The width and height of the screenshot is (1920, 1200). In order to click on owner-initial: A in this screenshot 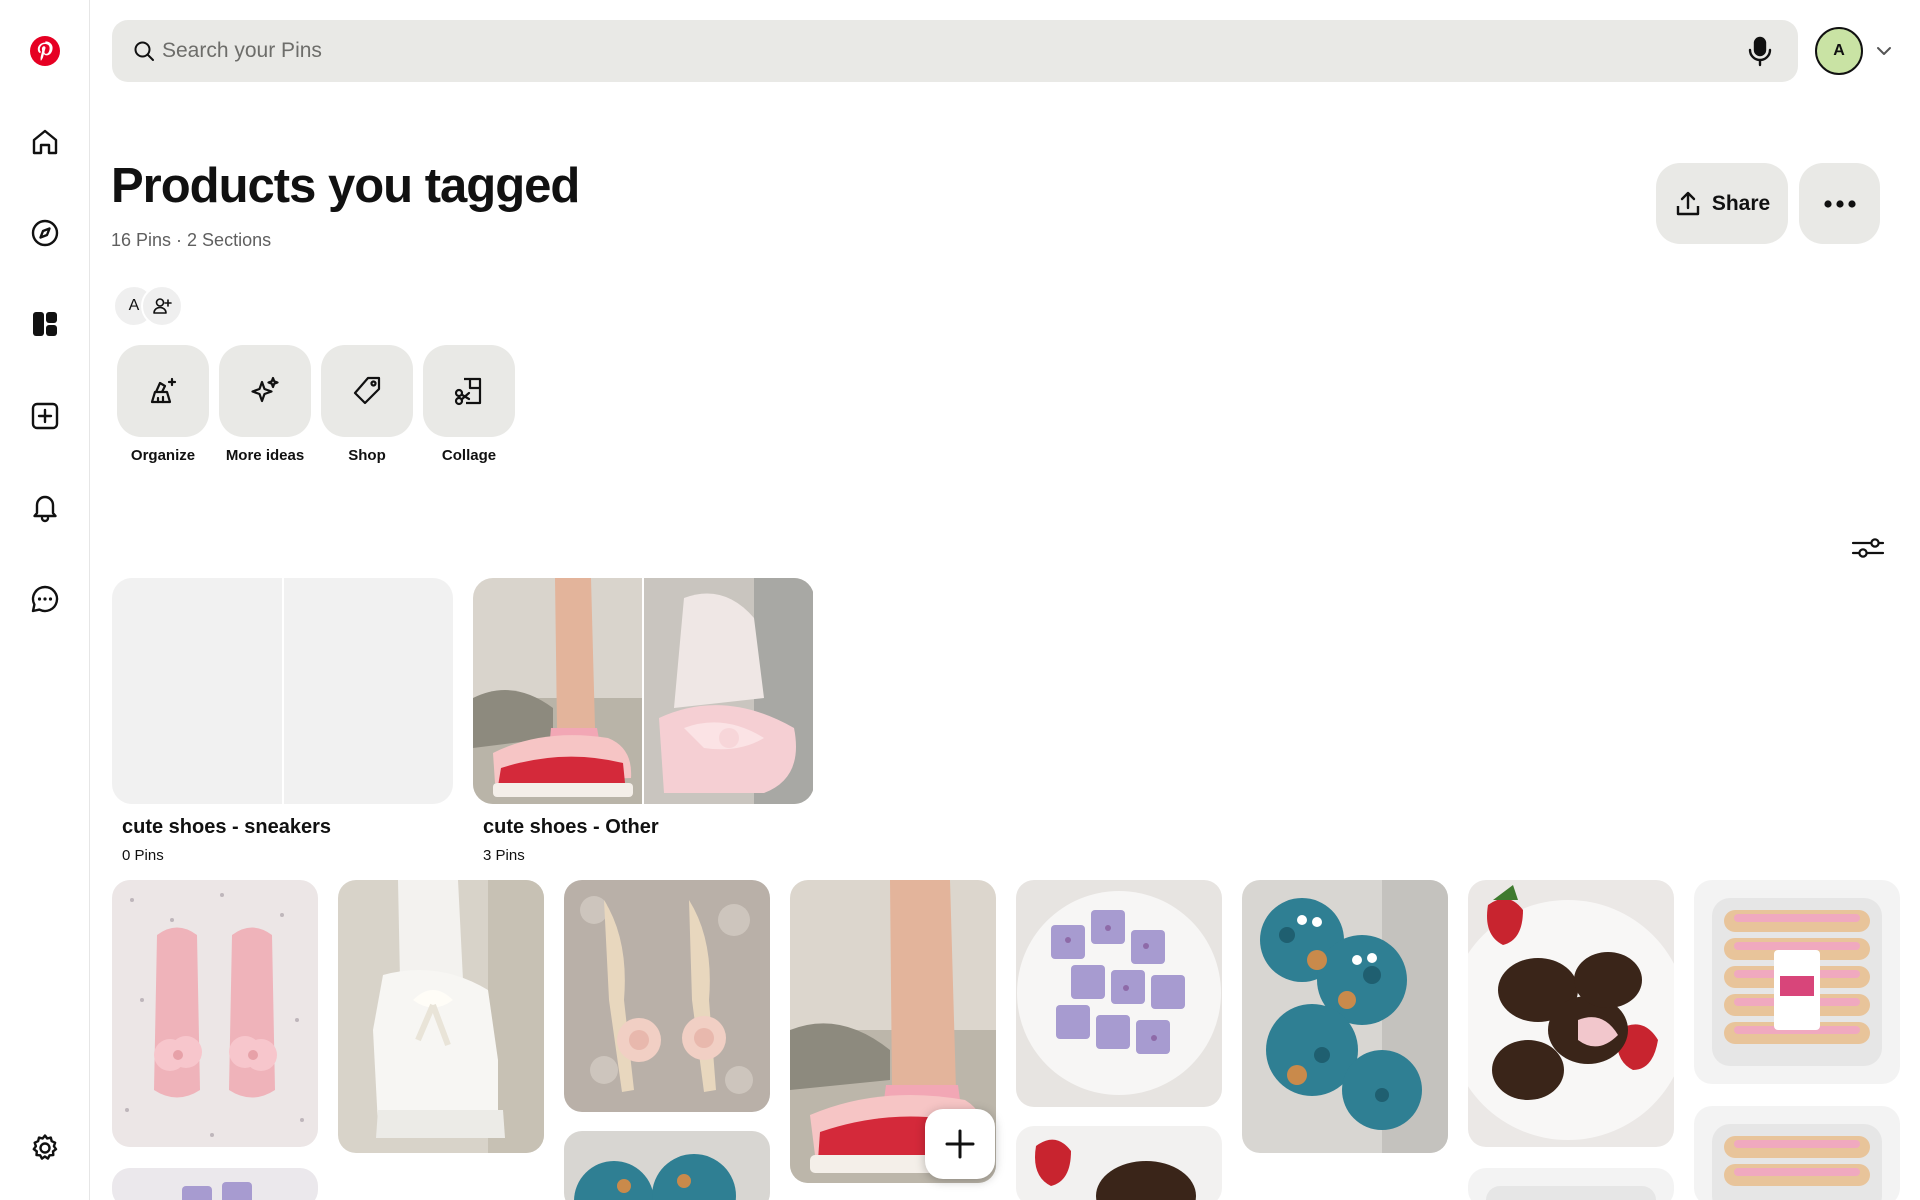, I will do `click(134, 305)`.